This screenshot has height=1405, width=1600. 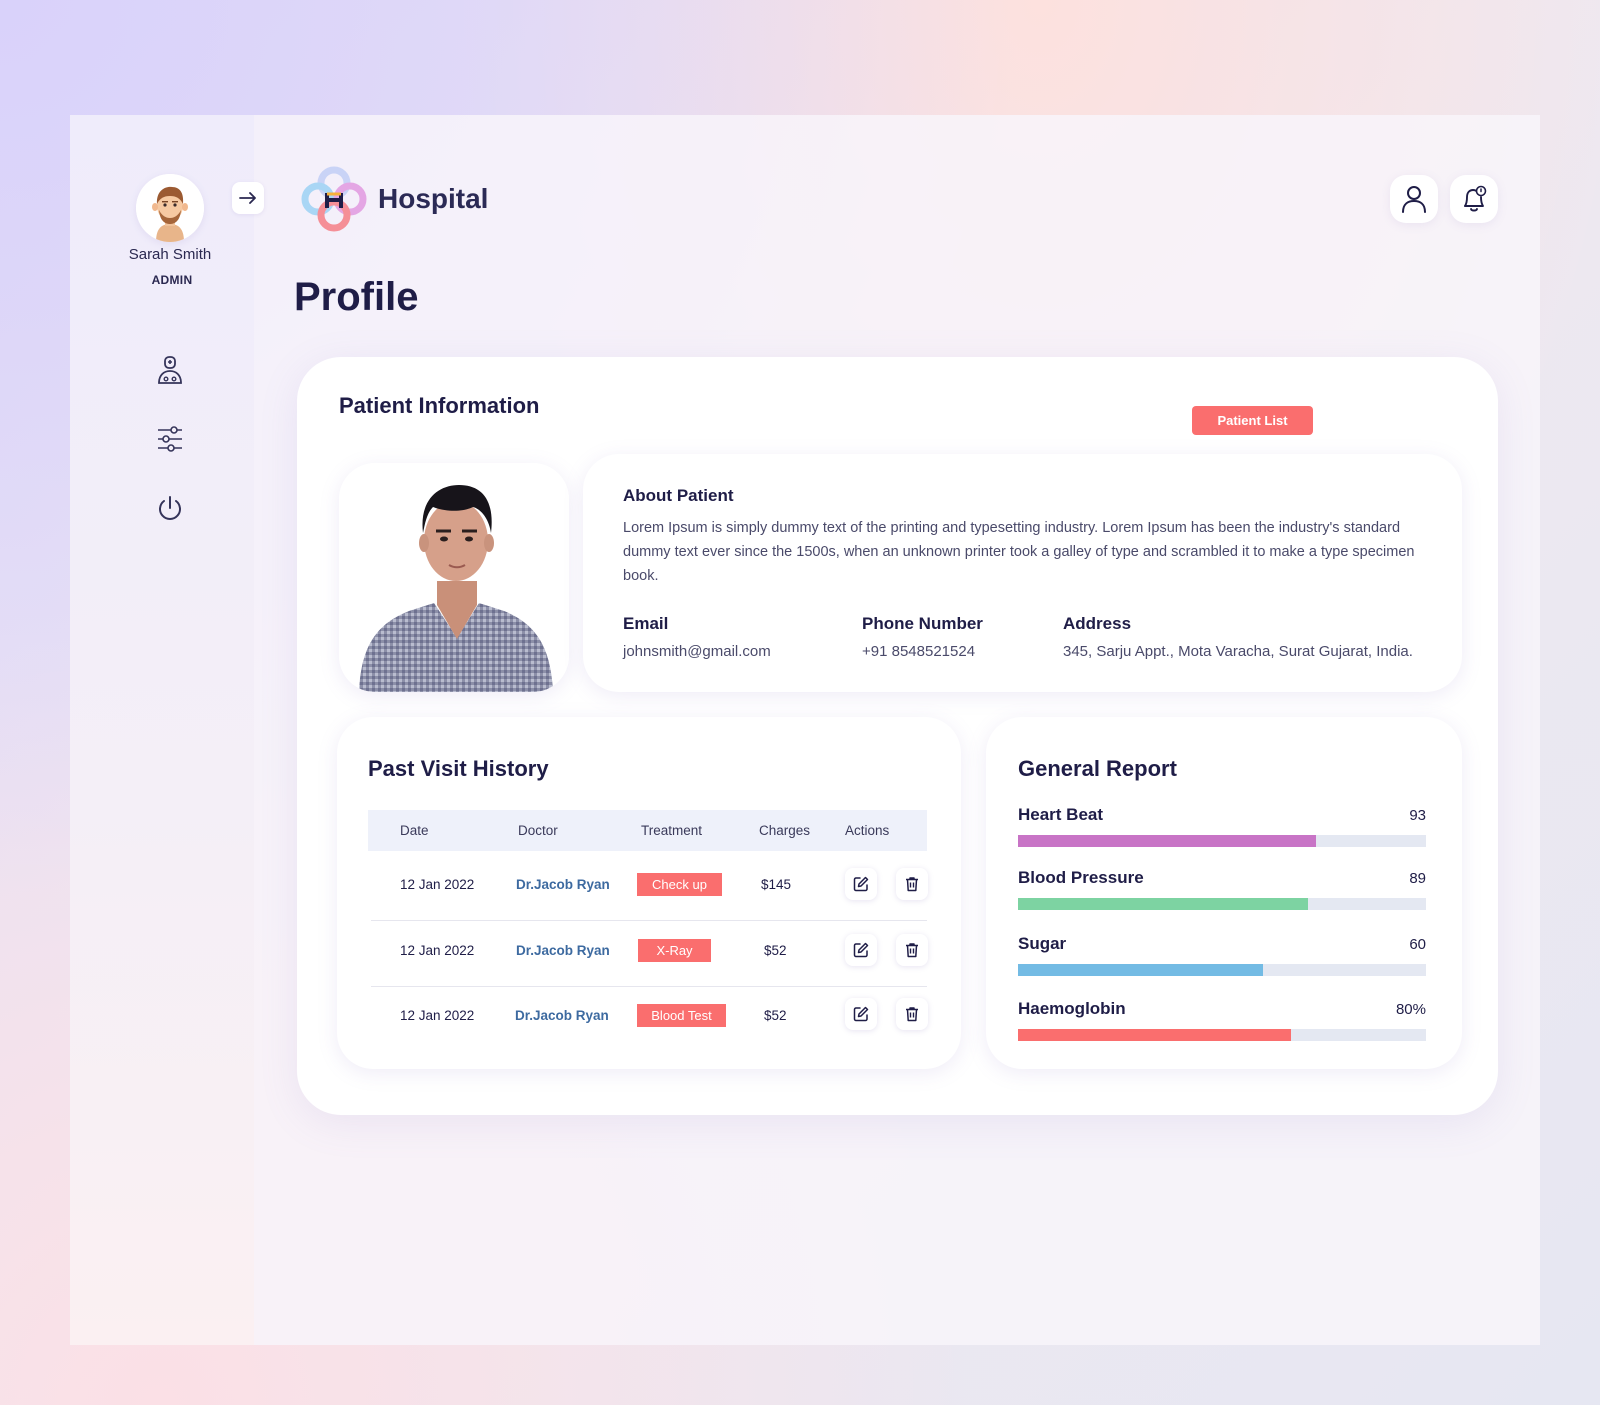 I want to click on address-label: Address, so click(x=1097, y=623).